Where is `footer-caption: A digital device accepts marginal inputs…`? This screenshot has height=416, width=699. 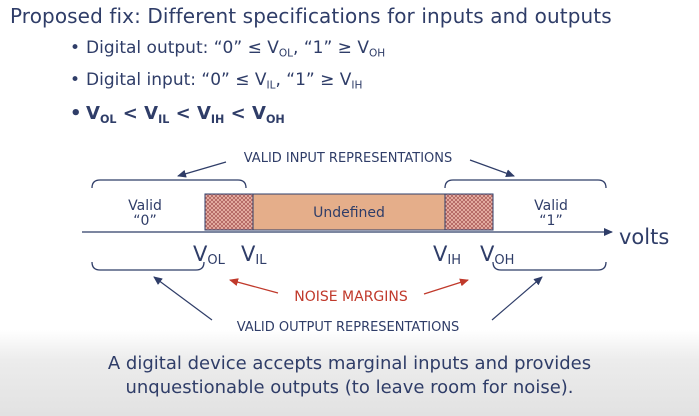 footer-caption: A digital device accepts marginal inputs… is located at coordinates (349, 376).